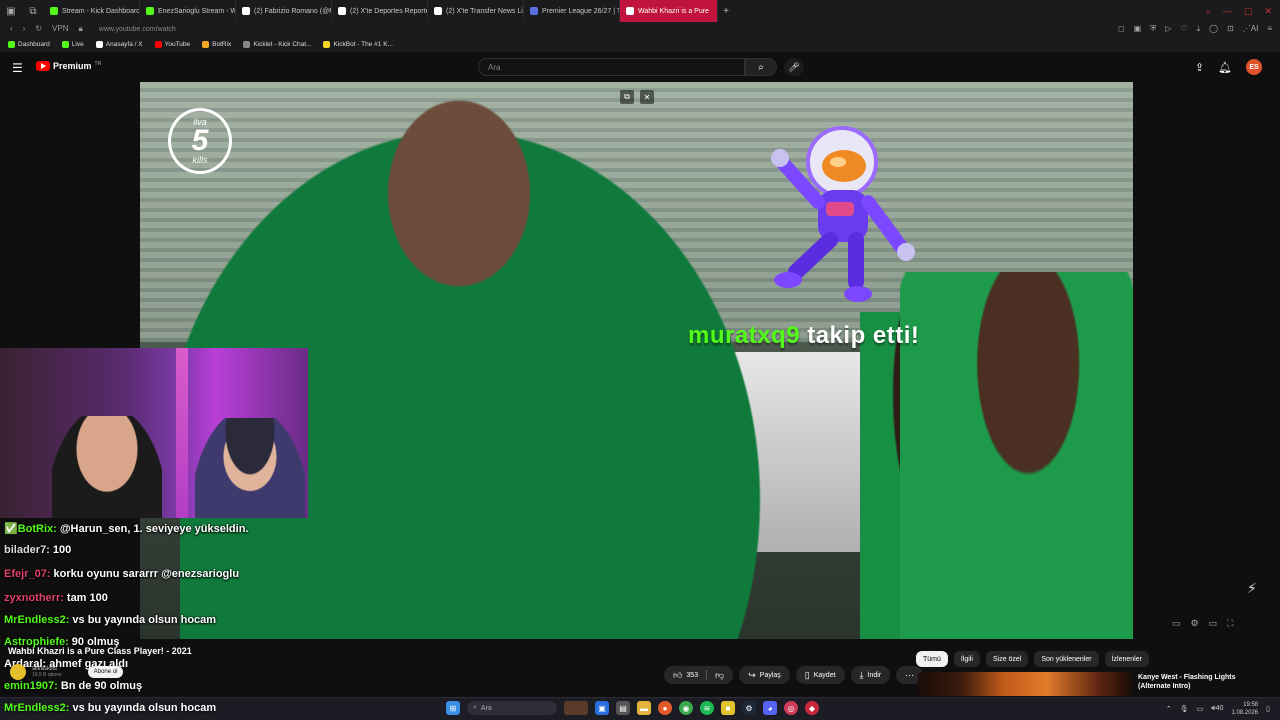  I want to click on bookmark-save-icon: ▯, so click(807, 674).